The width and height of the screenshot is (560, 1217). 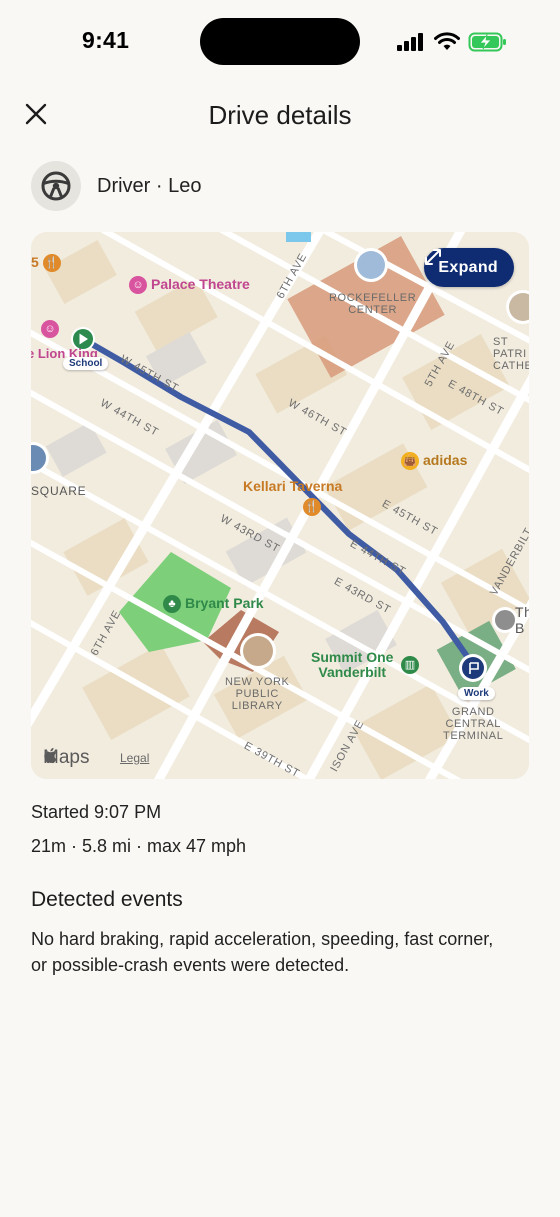 I want to click on landmark-new-york-public-library: NEW YORK PUBLIC LIBRARY, so click(x=257, y=694).